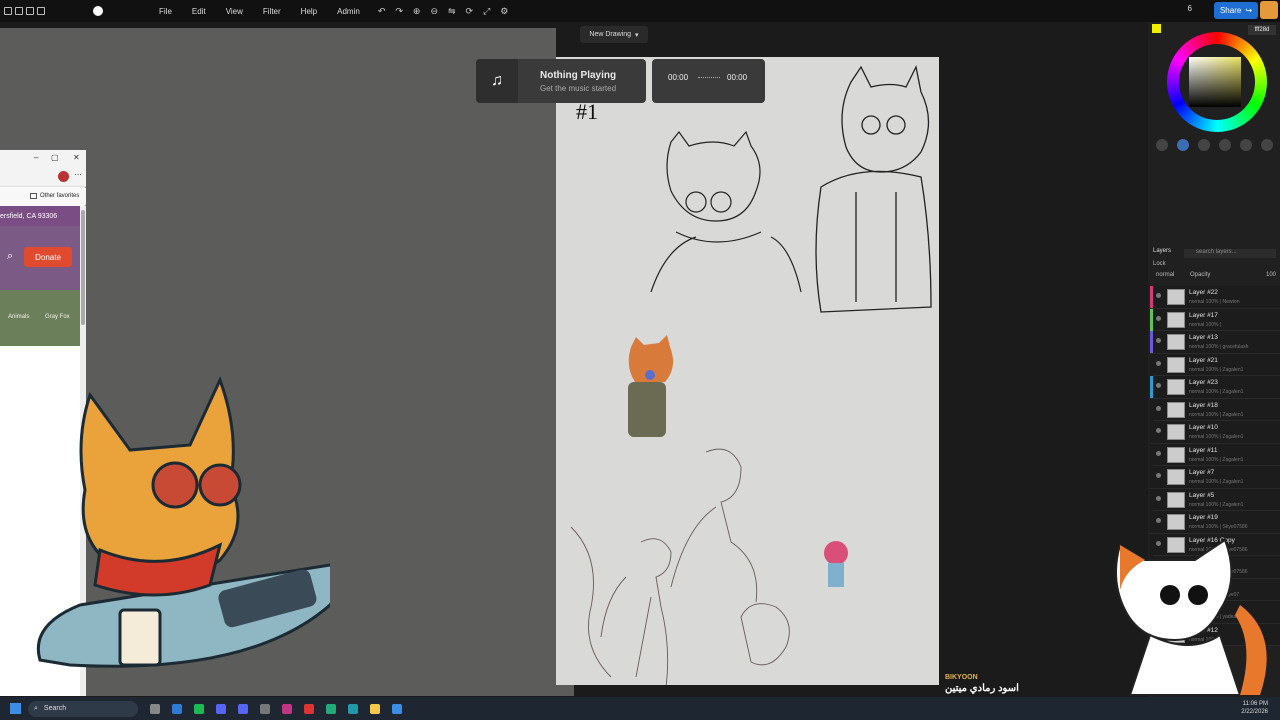 The height and width of the screenshot is (720, 1280). Describe the element at coordinates (199, 11) in the screenshot. I see `menu-edit: Edit` at that location.